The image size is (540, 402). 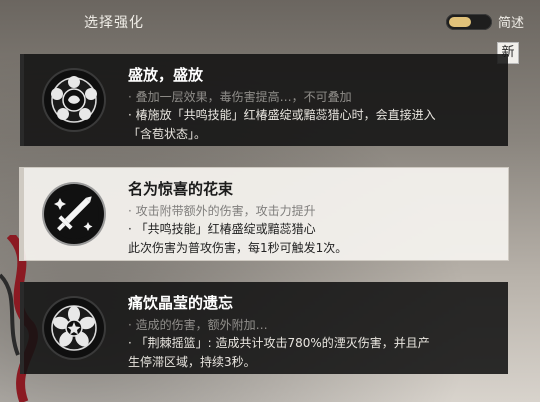 What do you see at coordinates (460, 22) in the screenshot?
I see `toggle-knob` at bounding box center [460, 22].